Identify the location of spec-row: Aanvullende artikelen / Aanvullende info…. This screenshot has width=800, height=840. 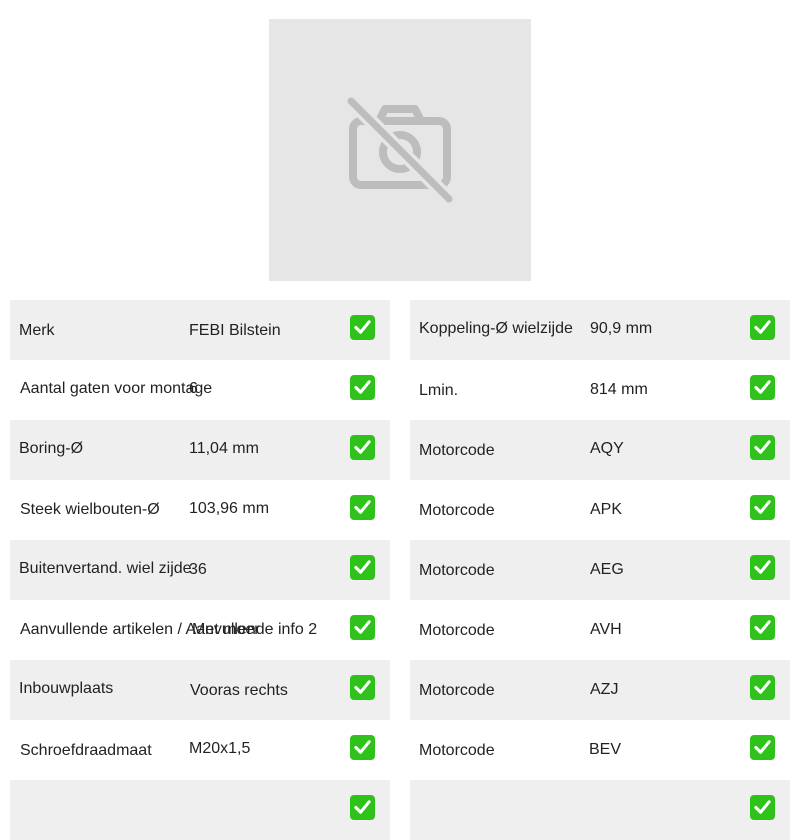
(200, 630).